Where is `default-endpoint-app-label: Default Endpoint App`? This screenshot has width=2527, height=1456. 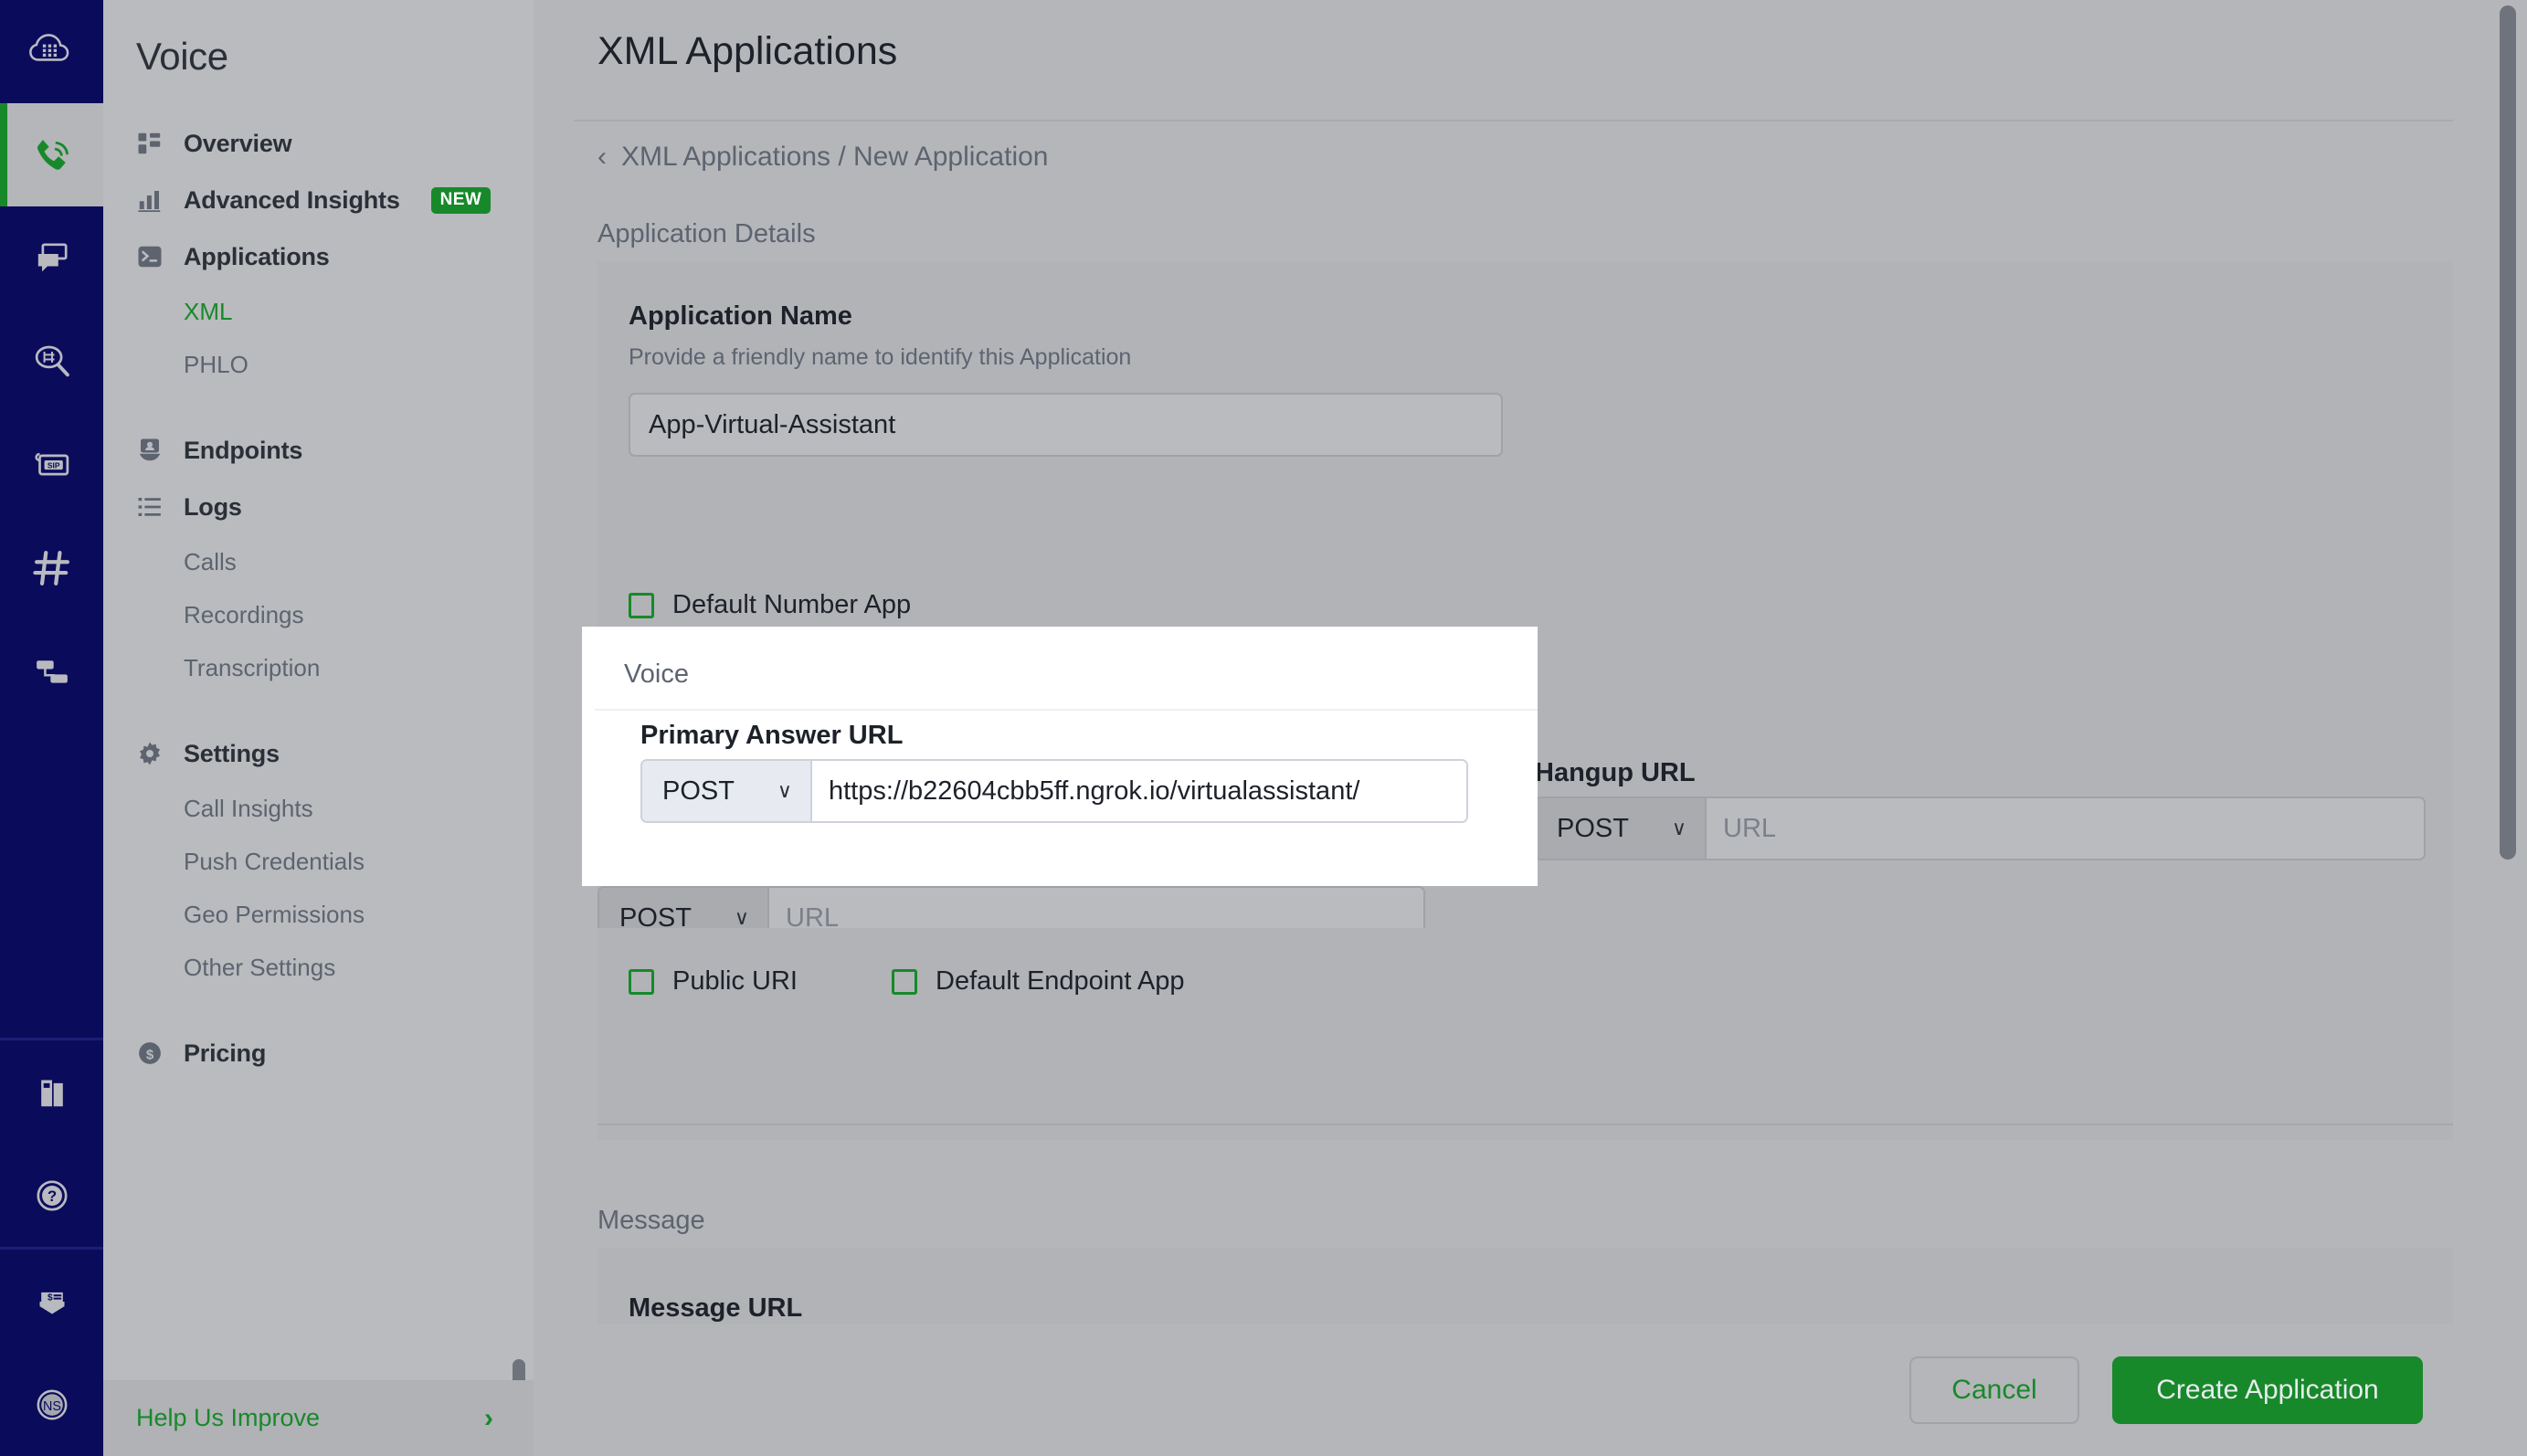 default-endpoint-app-label: Default Endpoint App is located at coordinates (1060, 981).